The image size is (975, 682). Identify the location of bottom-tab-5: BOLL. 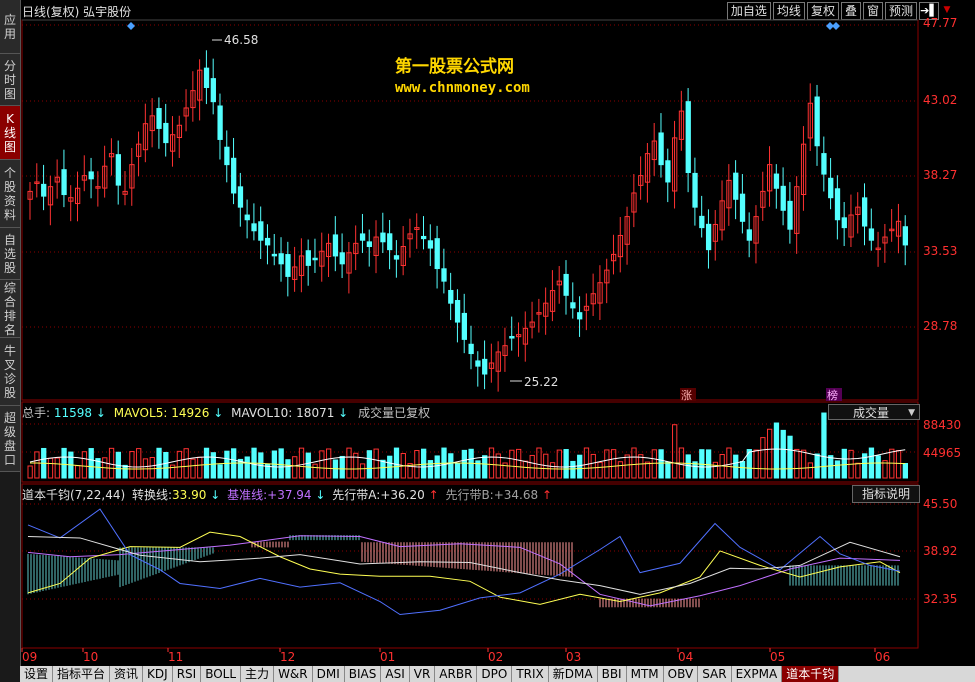
(221, 674).